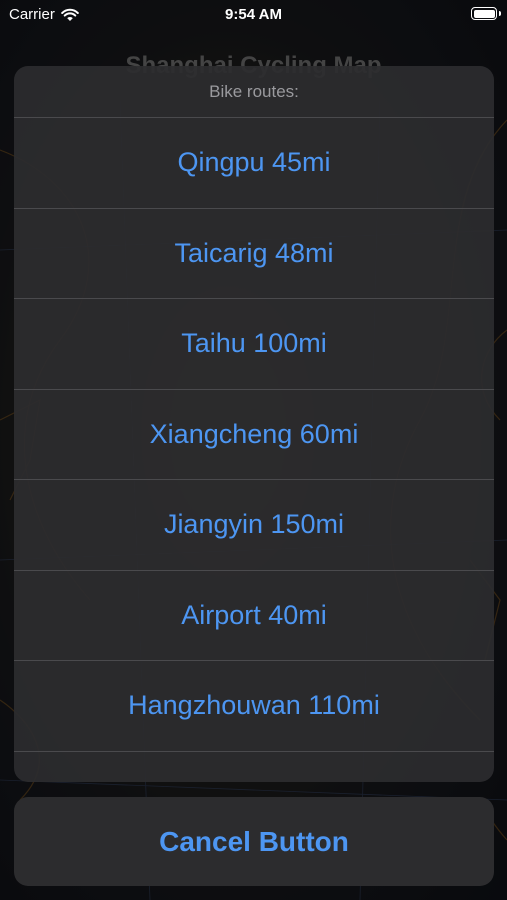 This screenshot has width=507, height=900. What do you see at coordinates (486, 13) in the screenshot?
I see `battery-icon` at bounding box center [486, 13].